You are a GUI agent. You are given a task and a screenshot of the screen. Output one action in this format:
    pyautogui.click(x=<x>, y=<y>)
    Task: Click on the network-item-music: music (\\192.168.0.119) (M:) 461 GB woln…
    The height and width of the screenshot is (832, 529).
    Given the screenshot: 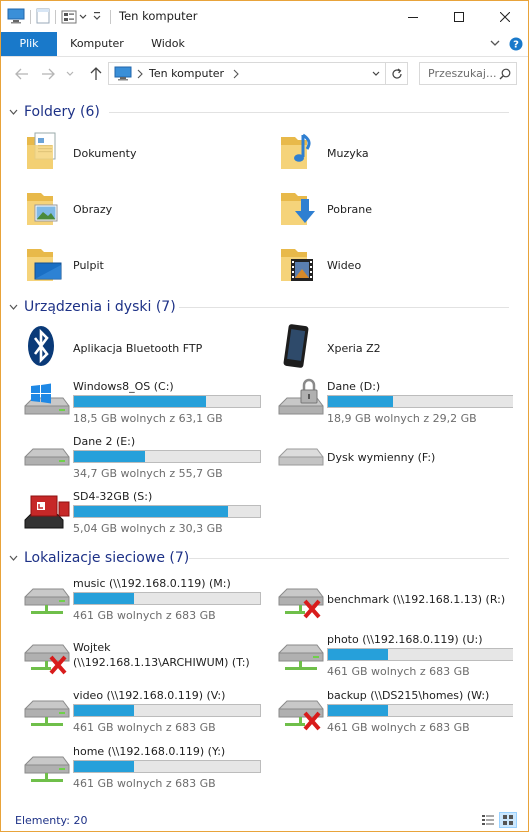 What is the action you would take?
    pyautogui.click(x=143, y=599)
    